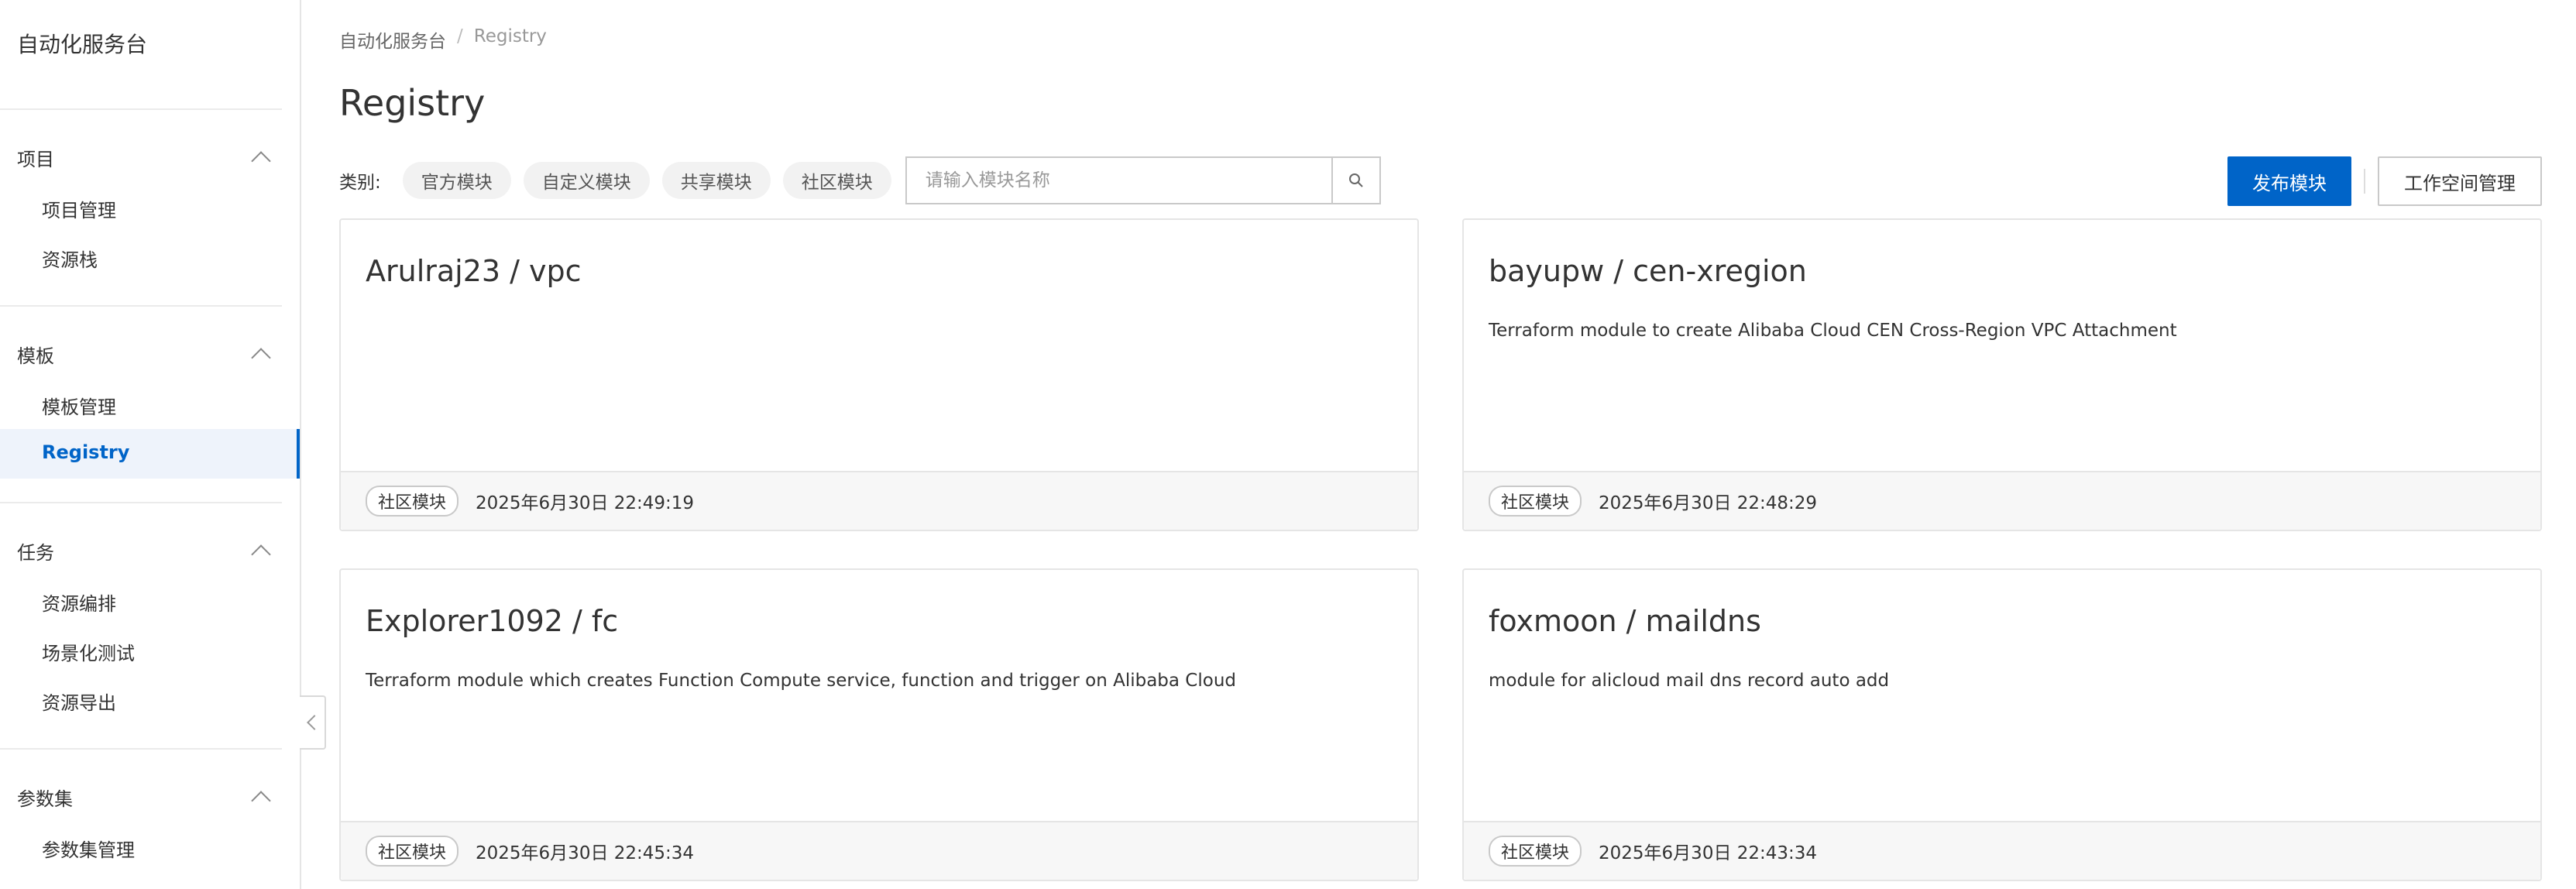  I want to click on chevron-left-icon, so click(314, 722).